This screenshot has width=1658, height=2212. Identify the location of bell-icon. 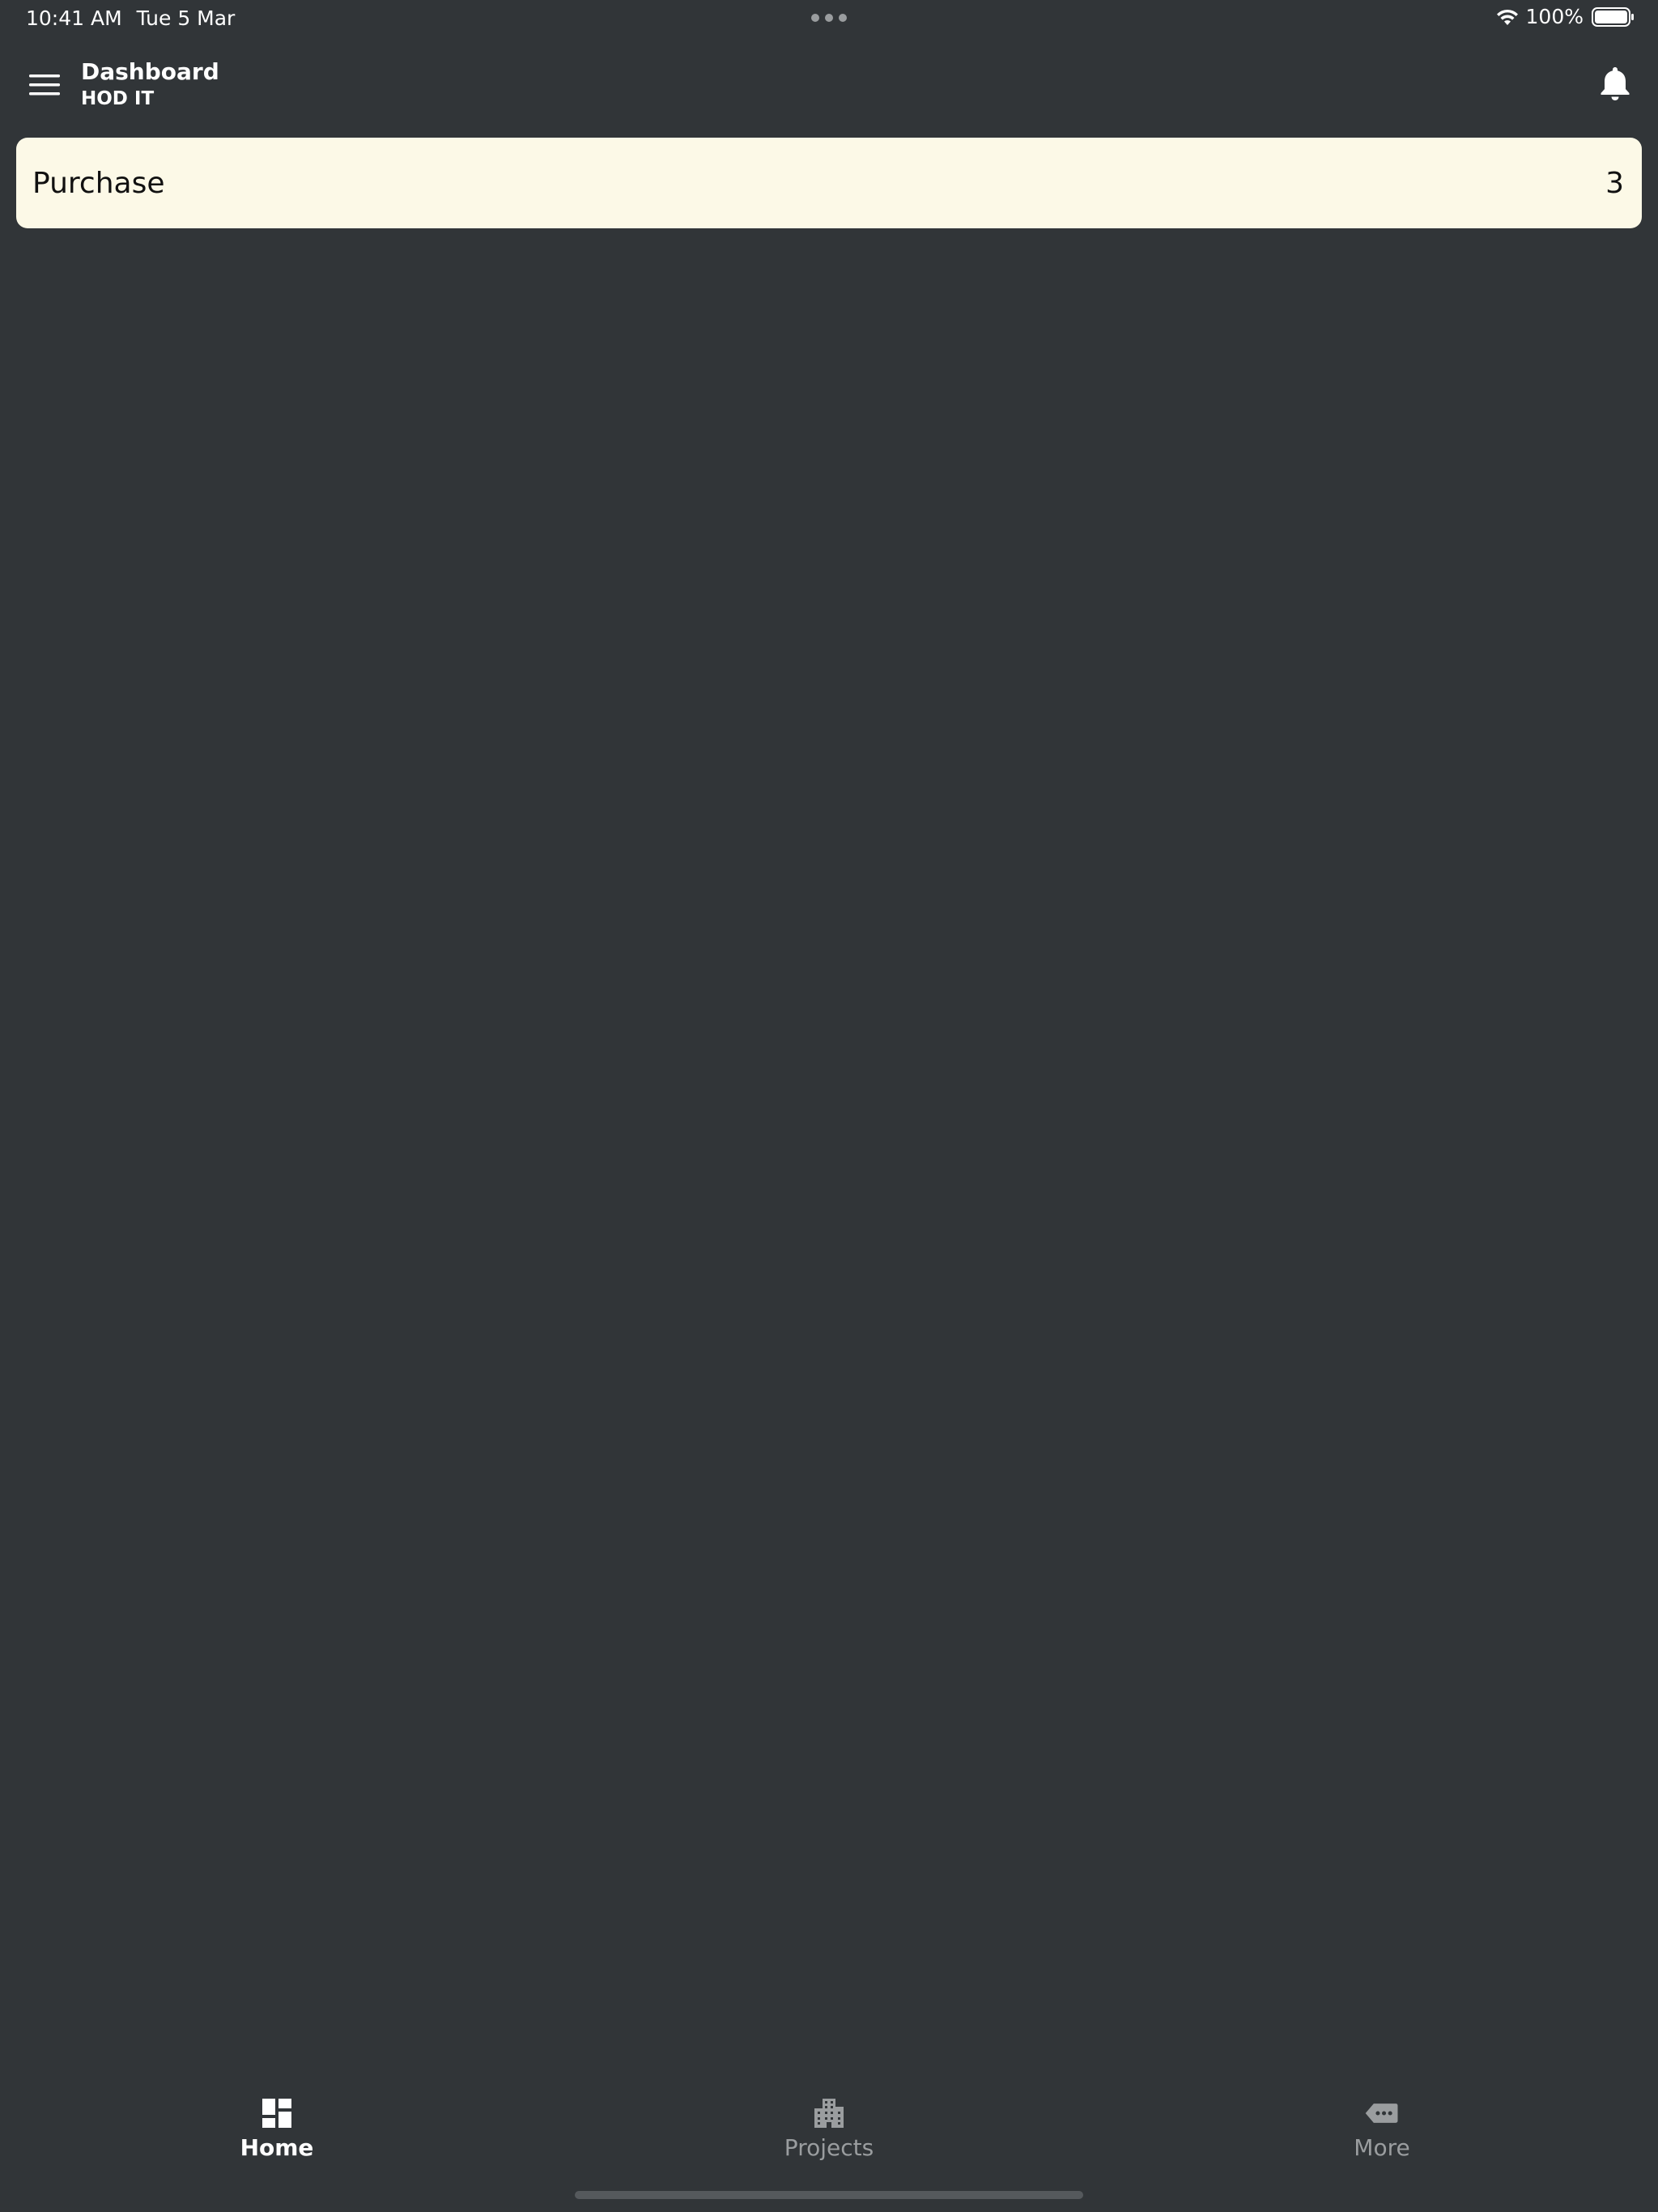
(1615, 84).